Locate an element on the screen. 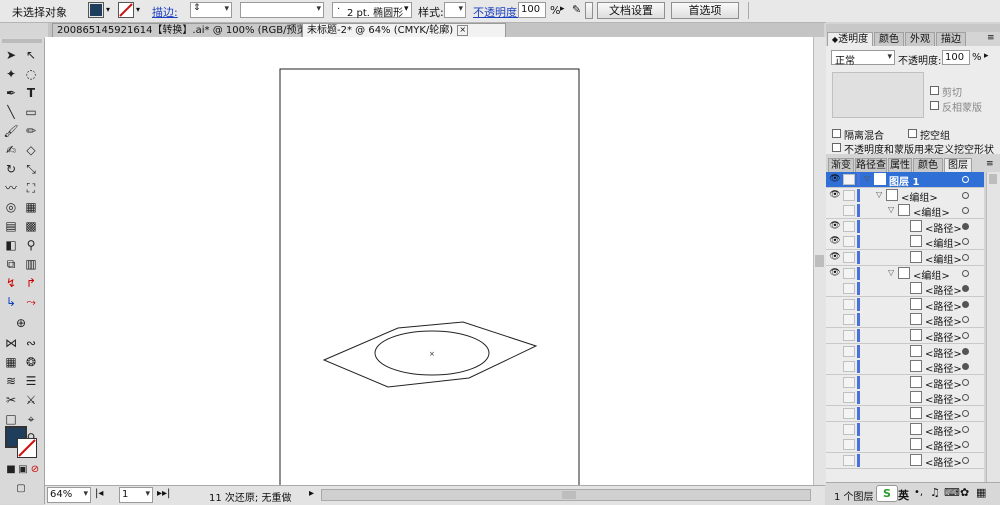 This screenshot has height=505, width=1000. line-tool-icon: ╲ is located at coordinates (11, 112).